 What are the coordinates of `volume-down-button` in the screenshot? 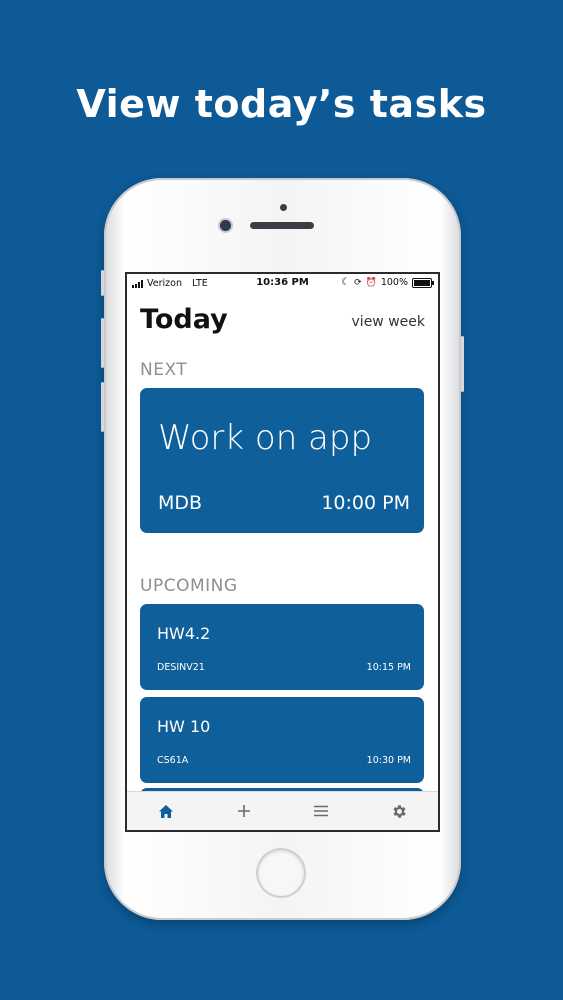 It's located at (102, 407).